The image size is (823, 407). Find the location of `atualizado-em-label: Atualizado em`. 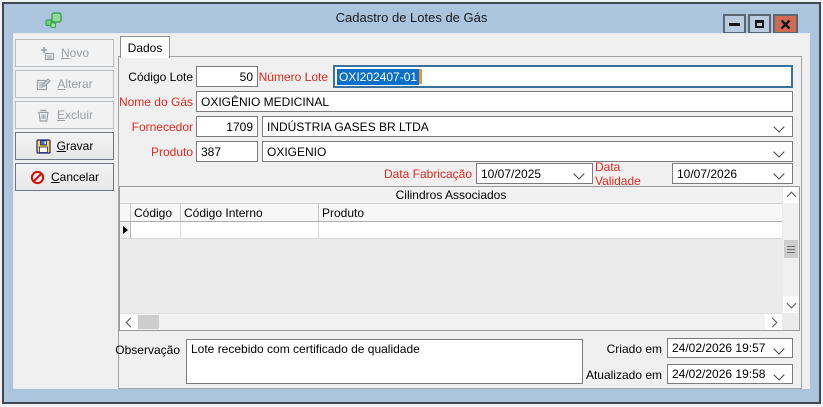

atualizado-em-label: Atualizado em is located at coordinates (623, 374).